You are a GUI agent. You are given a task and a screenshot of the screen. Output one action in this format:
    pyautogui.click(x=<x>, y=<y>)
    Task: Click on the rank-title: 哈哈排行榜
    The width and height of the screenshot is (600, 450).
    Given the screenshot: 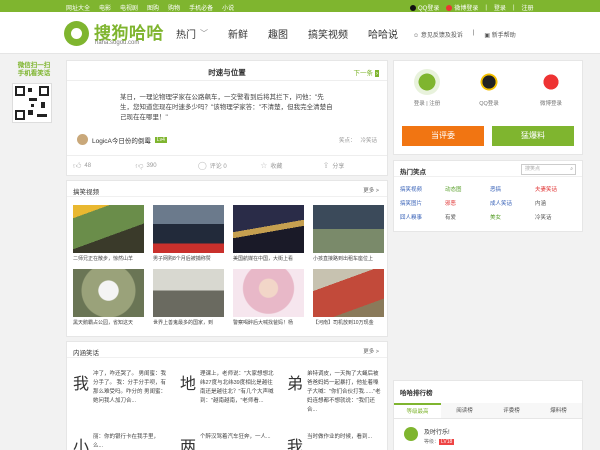 What is the action you would take?
    pyautogui.click(x=416, y=393)
    